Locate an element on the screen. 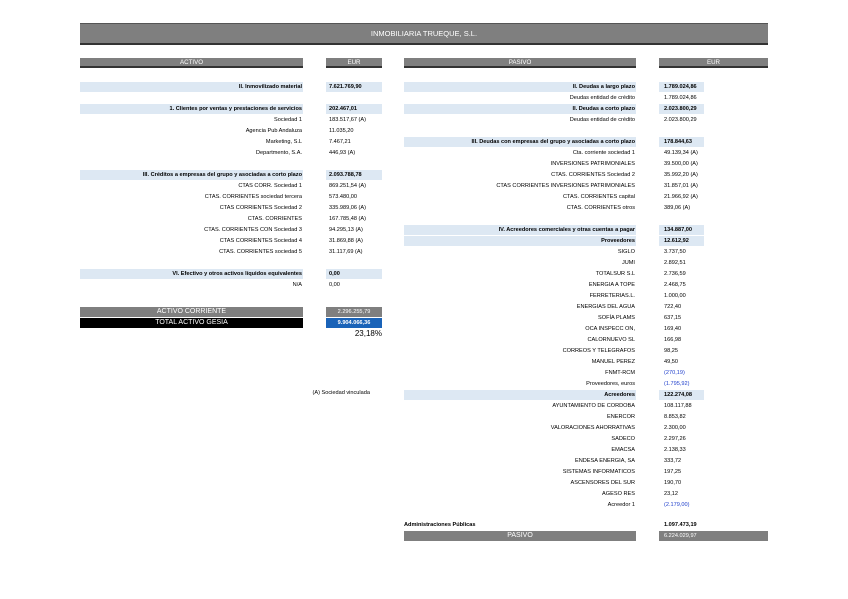 The width and height of the screenshot is (848, 599). row-label: Acreedor 1 is located at coordinates (621, 505).